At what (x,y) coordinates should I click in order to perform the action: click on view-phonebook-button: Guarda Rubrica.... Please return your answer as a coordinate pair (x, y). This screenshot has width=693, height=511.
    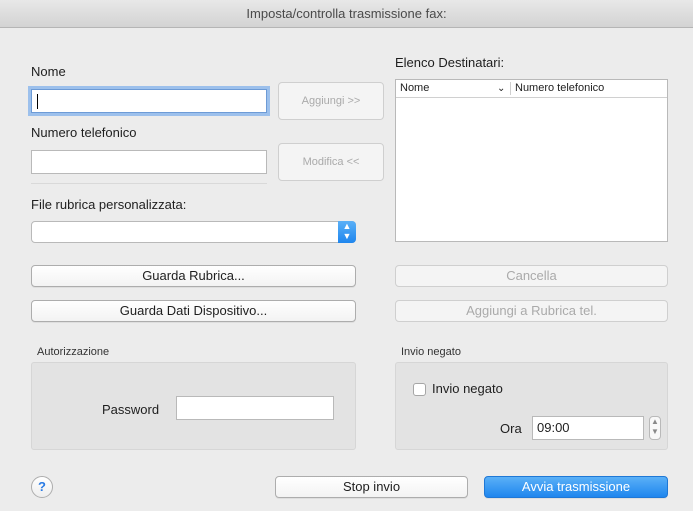
    Looking at the image, I should click on (193, 276).